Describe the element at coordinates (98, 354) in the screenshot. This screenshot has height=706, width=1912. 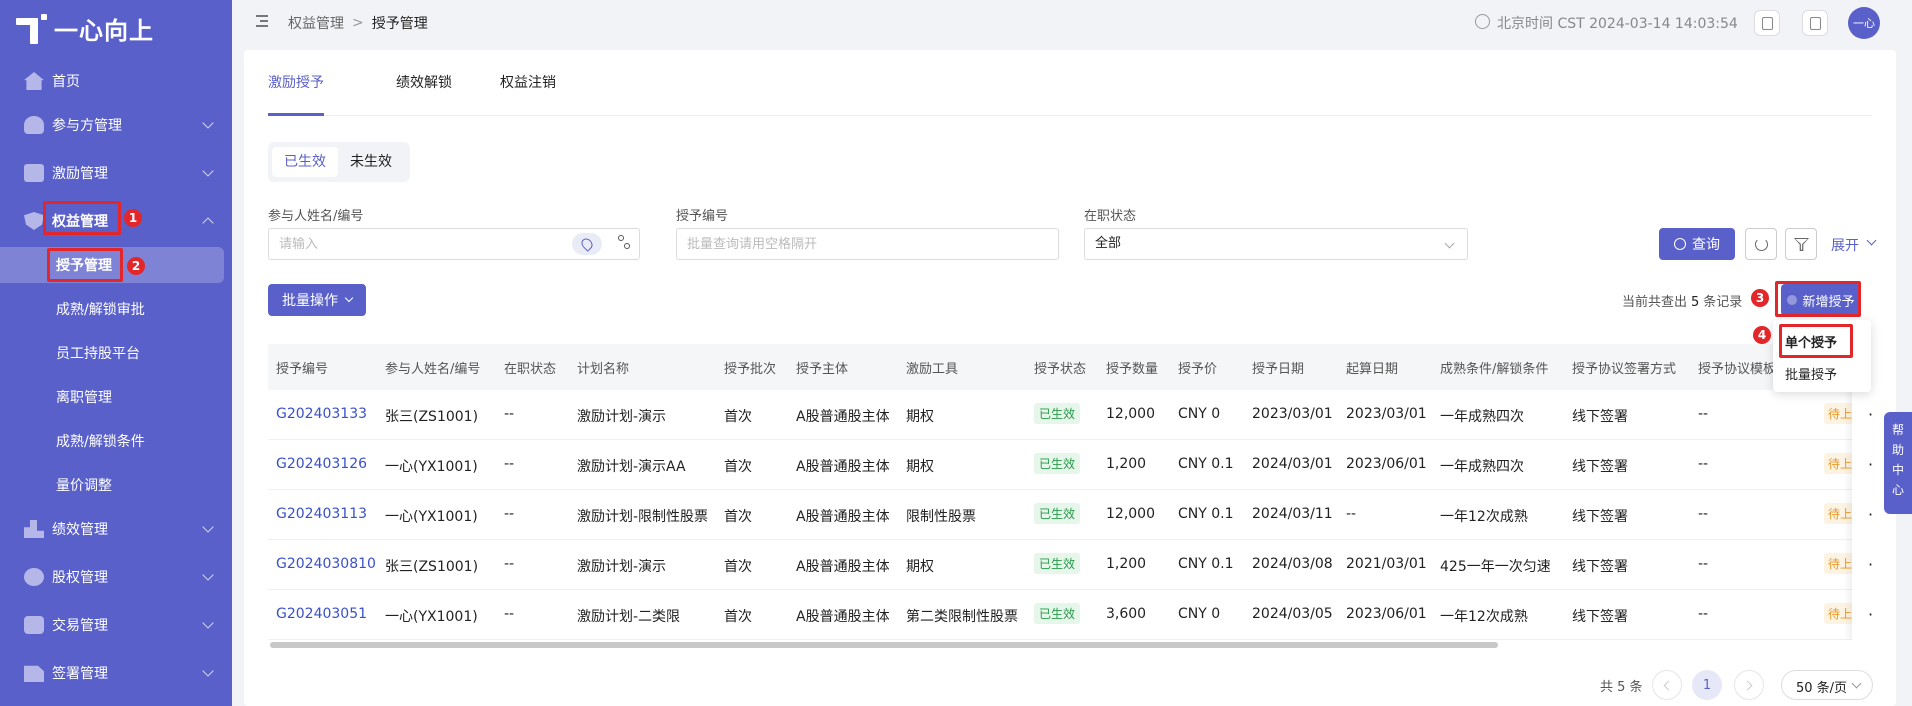
I see `sidebar-subitem-label: 员工持股平台` at that location.